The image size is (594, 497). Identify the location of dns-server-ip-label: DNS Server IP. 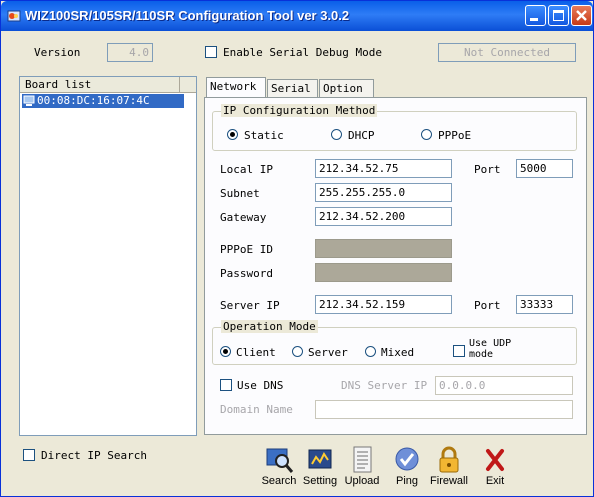
(384, 385).